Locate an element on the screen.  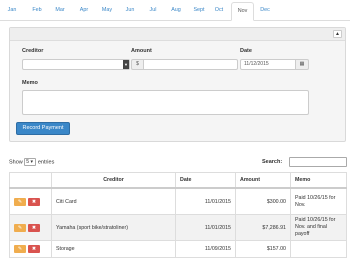
tab-oct: Oct is located at coordinates (219, 11).